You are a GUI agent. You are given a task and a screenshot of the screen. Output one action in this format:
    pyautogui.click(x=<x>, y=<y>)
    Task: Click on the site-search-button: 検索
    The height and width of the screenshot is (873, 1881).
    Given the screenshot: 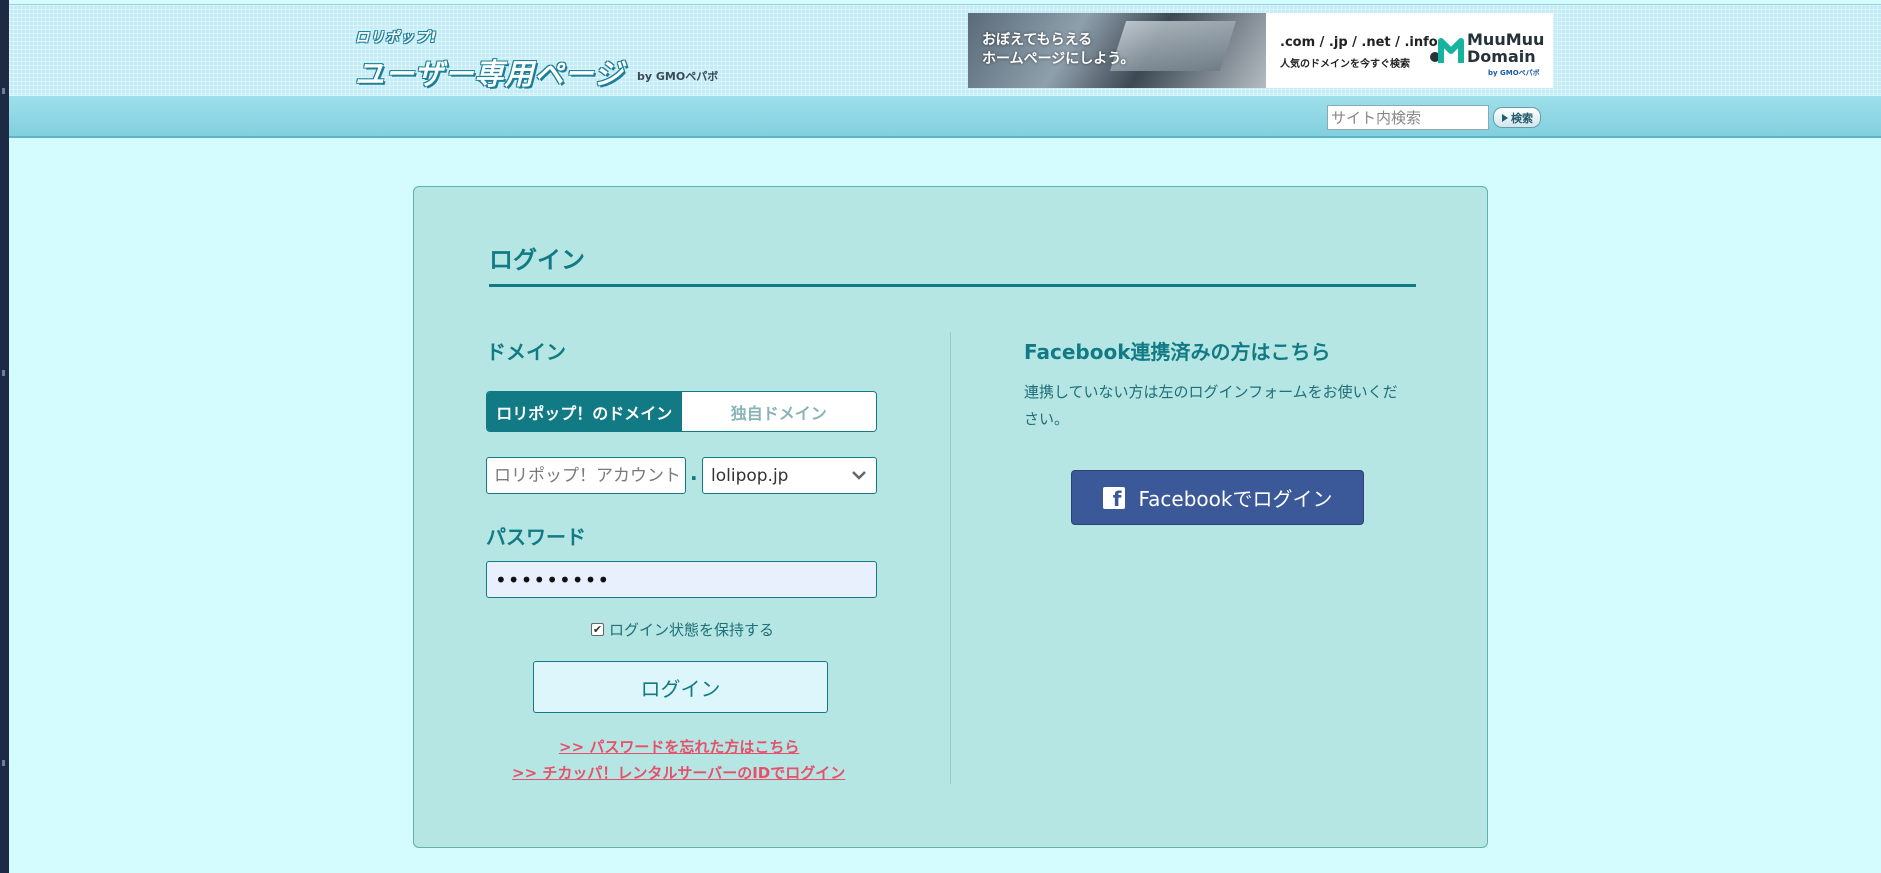 What is the action you would take?
    pyautogui.click(x=1517, y=117)
    